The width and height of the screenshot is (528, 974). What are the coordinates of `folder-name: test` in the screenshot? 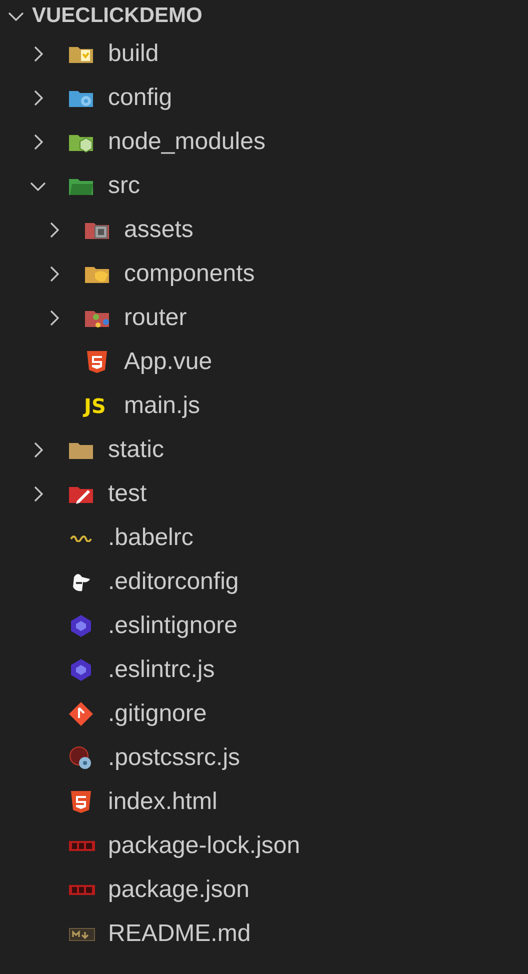 It's located at (127, 494).